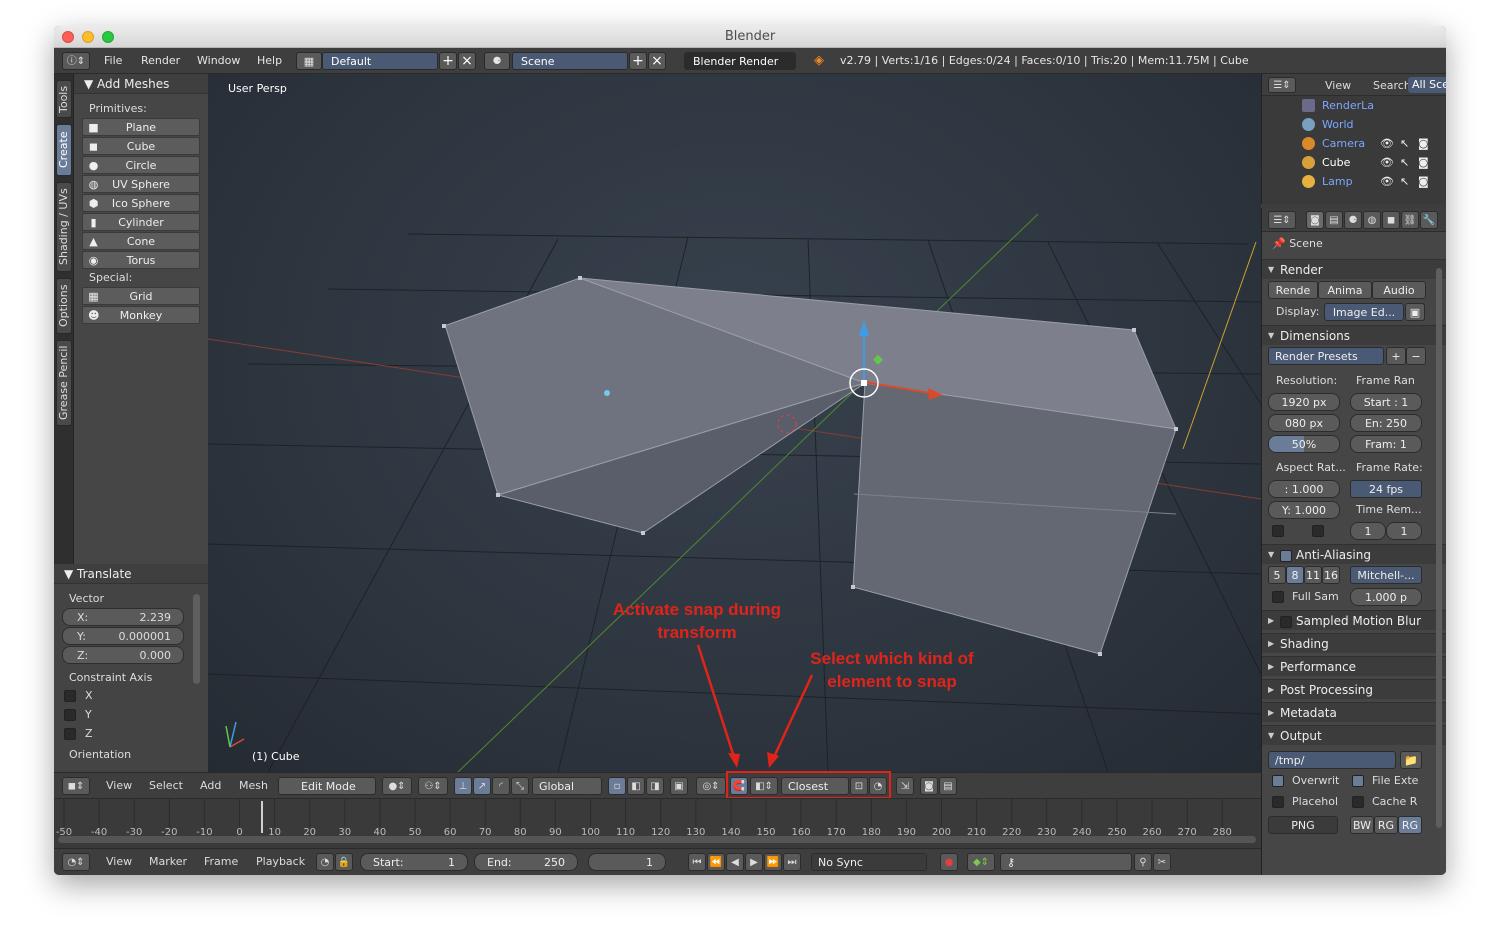 This screenshot has height=949, width=1500. What do you see at coordinates (1410, 220) in the screenshot?
I see `constraints-context-icon: ⛓` at bounding box center [1410, 220].